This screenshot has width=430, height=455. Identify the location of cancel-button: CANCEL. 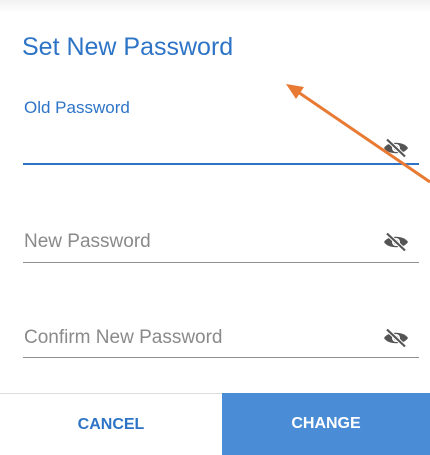
(111, 424).